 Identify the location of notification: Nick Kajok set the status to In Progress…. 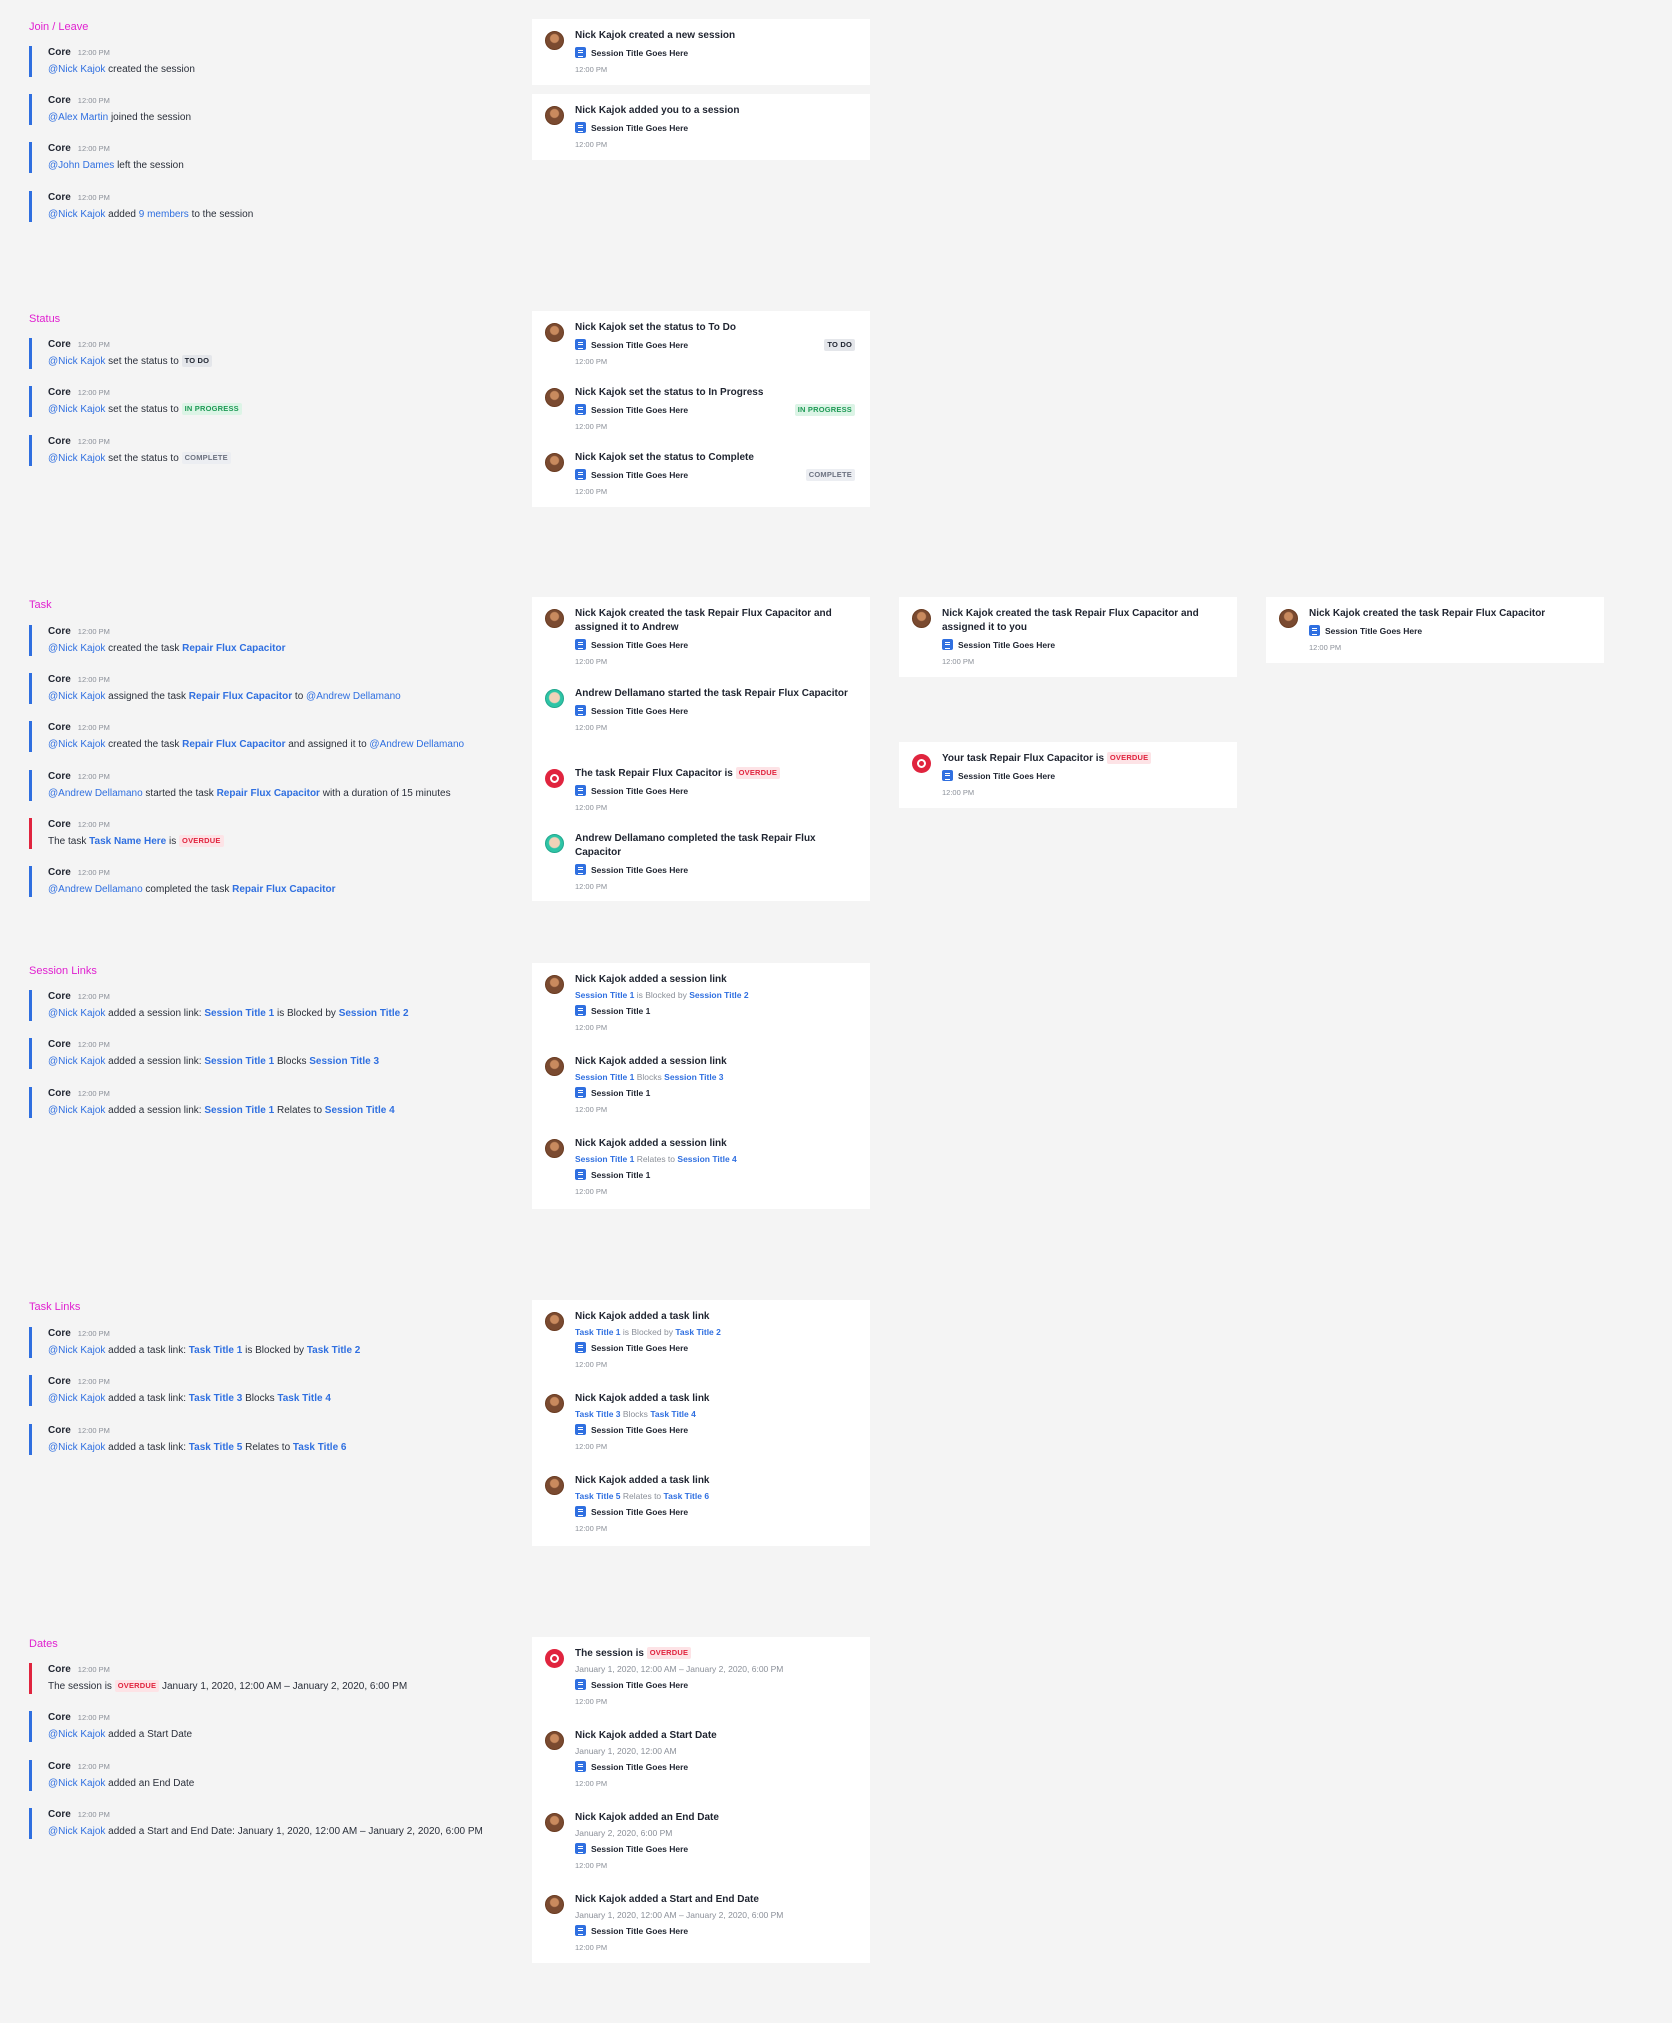
(700, 409).